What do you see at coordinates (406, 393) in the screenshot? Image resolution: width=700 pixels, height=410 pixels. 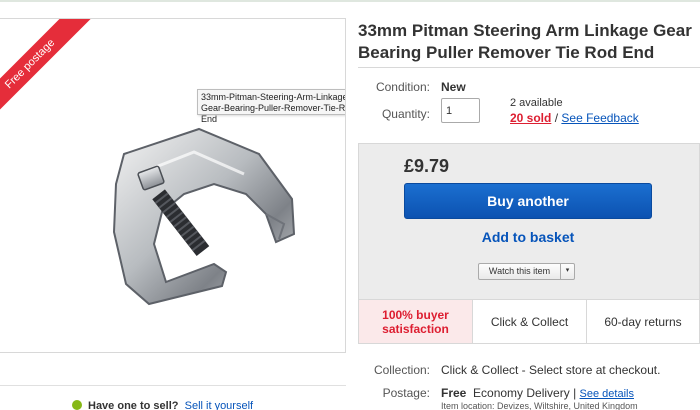 I see `postage-label: Postage:` at bounding box center [406, 393].